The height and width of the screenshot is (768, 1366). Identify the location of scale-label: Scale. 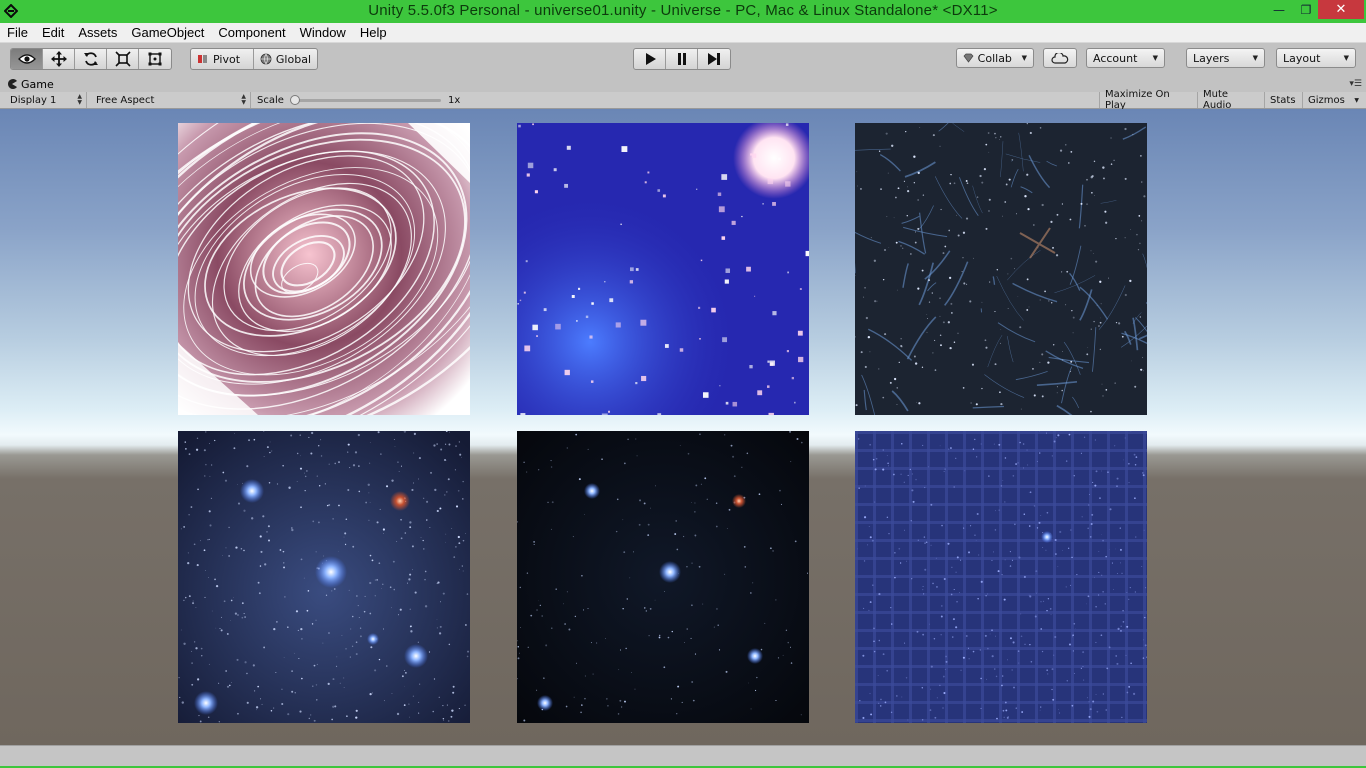
(270, 100).